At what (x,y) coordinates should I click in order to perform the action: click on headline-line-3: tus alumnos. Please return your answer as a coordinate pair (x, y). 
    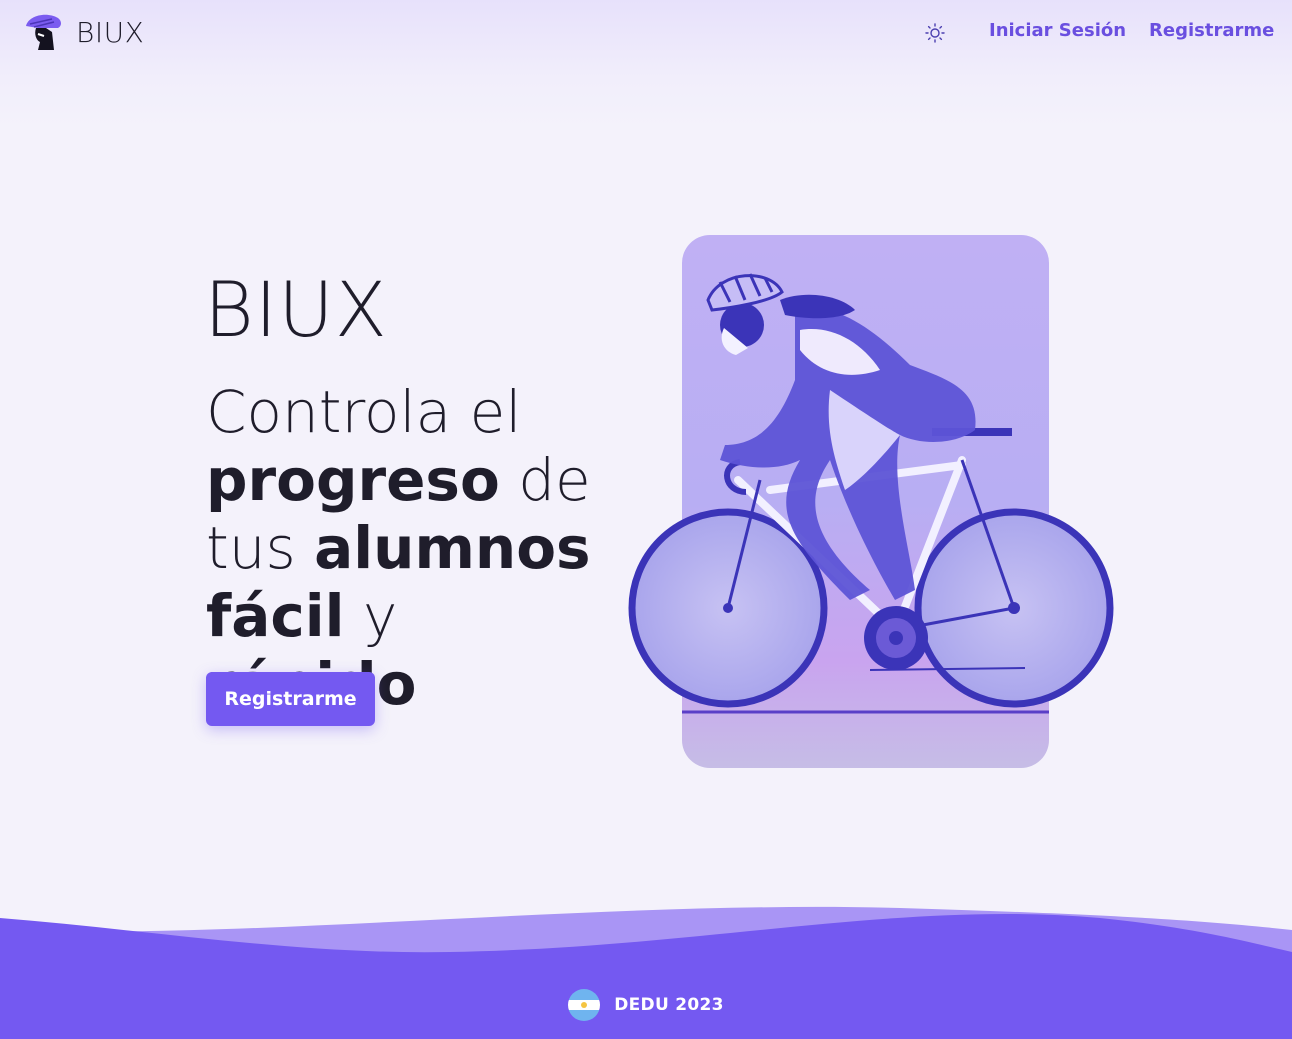
    Looking at the image, I should click on (416, 548).